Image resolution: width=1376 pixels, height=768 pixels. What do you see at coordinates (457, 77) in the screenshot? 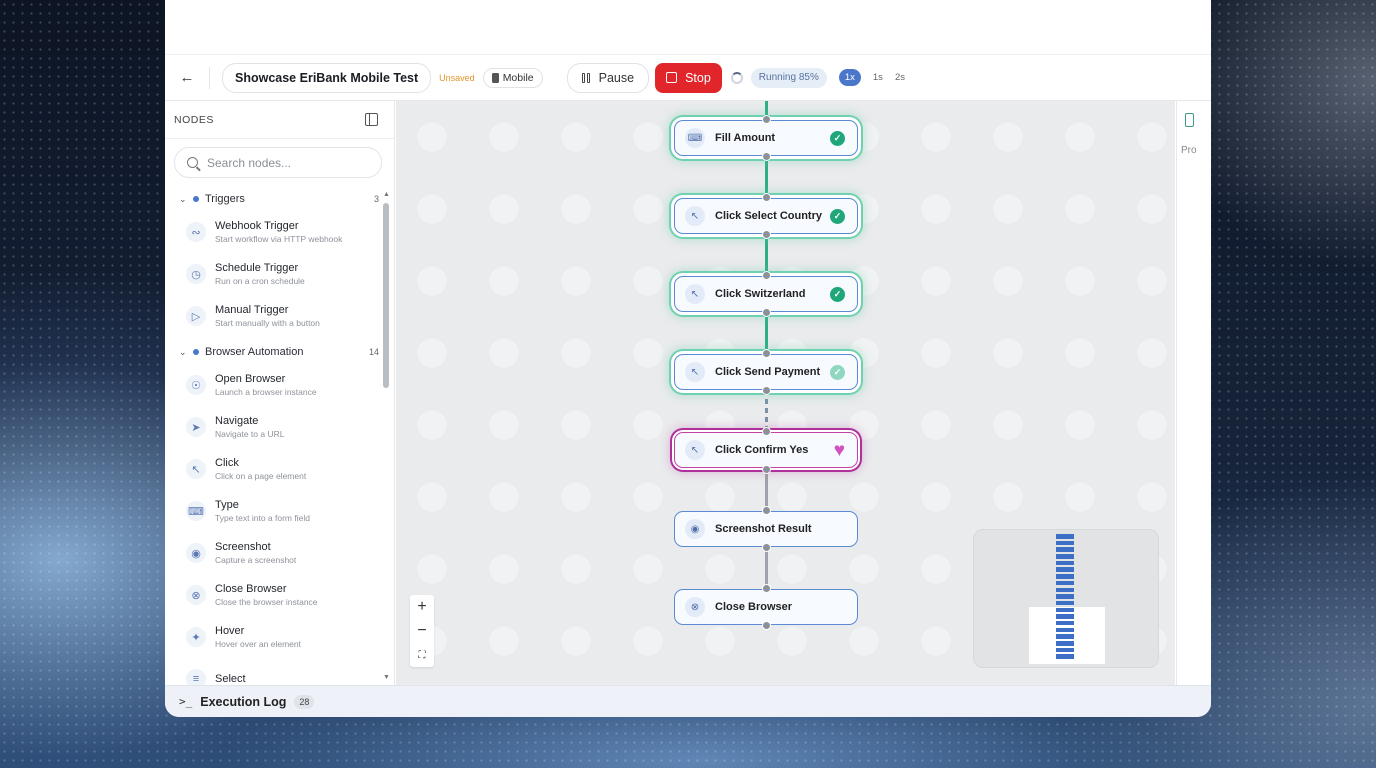
I see `unsaved-badge: Unsaved` at bounding box center [457, 77].